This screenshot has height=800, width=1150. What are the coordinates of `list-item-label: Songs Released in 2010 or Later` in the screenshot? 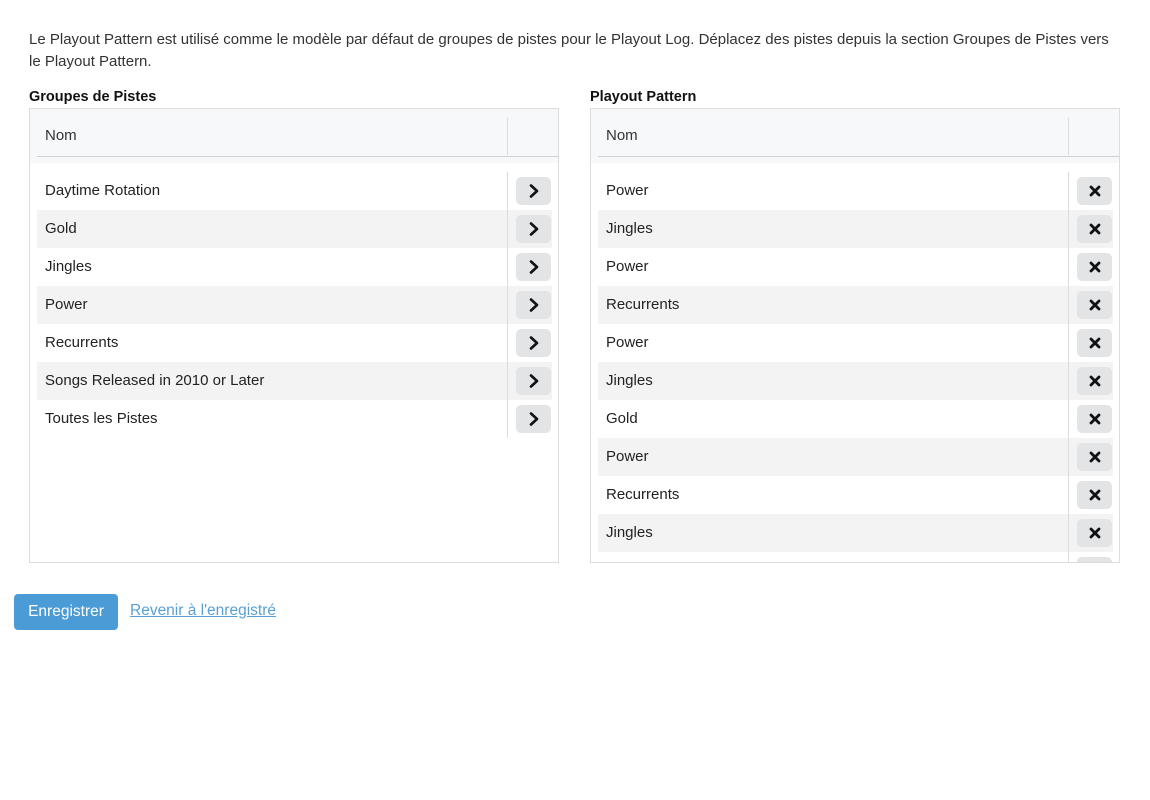 It's located at (155, 380).